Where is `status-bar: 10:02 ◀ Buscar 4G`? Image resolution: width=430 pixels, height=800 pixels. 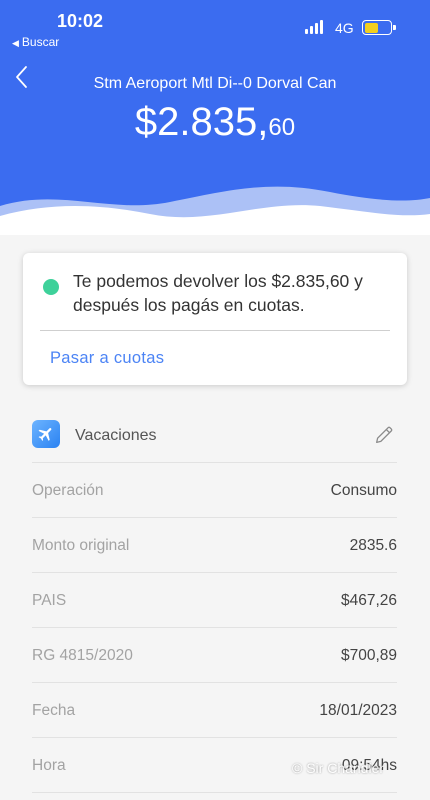 status-bar: 10:02 ◀ Buscar 4G is located at coordinates (215, 26).